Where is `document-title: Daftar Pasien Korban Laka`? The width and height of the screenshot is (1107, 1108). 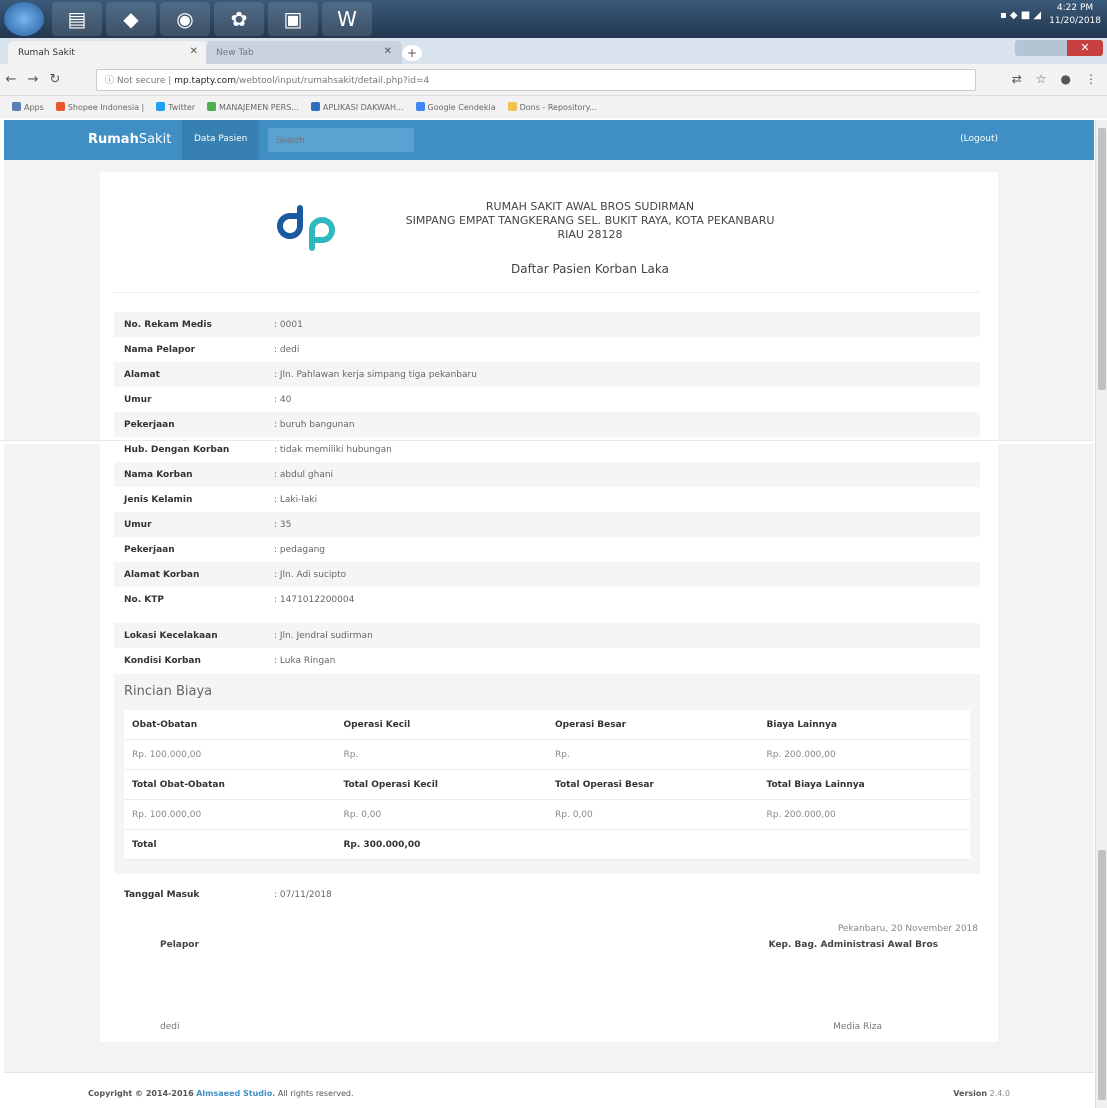 document-title: Daftar Pasien Korban Laka is located at coordinates (590, 269).